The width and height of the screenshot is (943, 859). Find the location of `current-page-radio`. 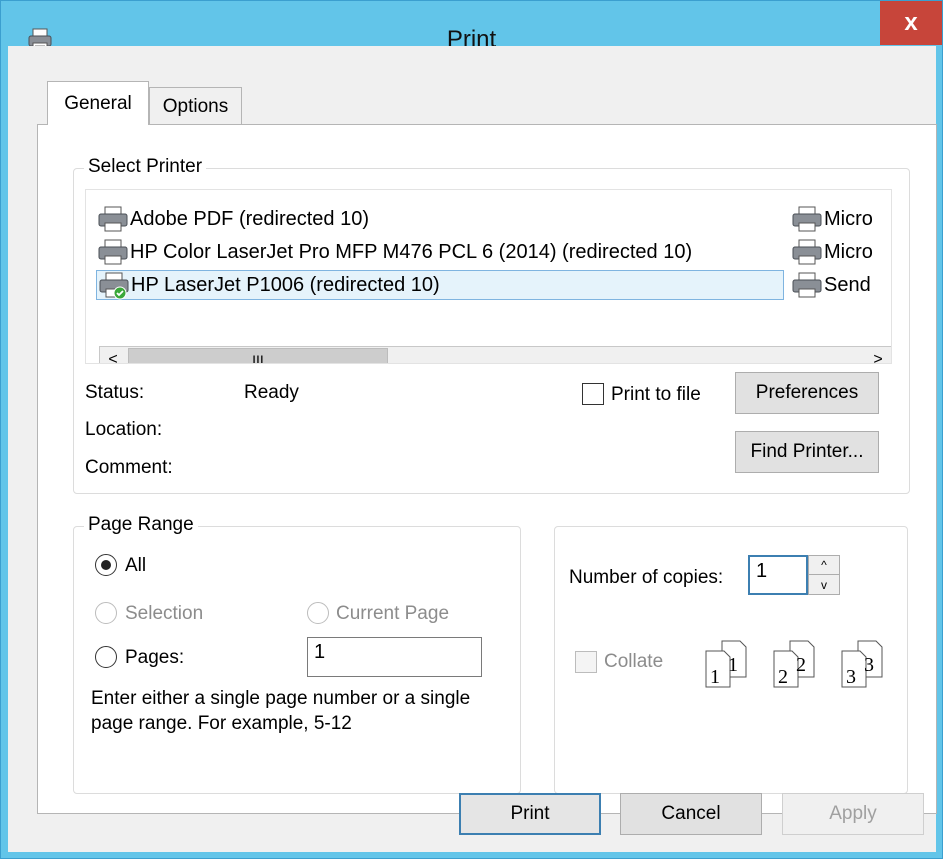

current-page-radio is located at coordinates (318, 613).